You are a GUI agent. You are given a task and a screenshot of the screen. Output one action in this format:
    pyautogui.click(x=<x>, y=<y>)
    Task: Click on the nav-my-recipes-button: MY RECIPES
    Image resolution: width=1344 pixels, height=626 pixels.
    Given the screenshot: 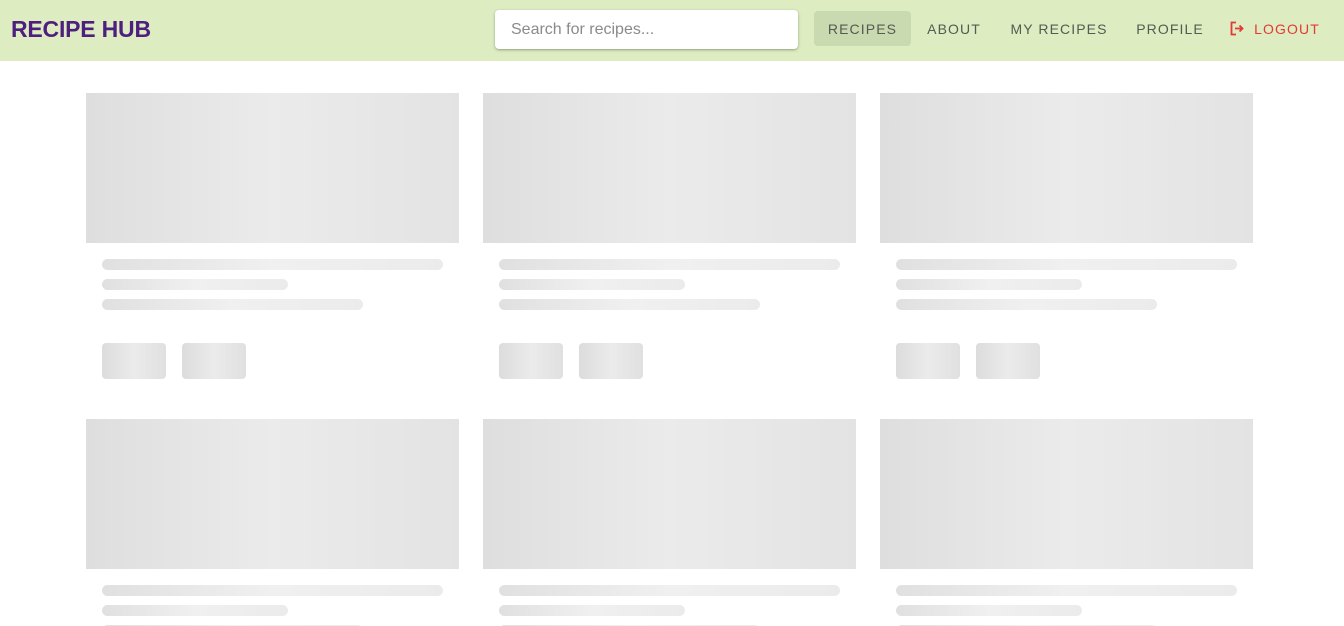 What is the action you would take?
    pyautogui.click(x=1059, y=28)
    